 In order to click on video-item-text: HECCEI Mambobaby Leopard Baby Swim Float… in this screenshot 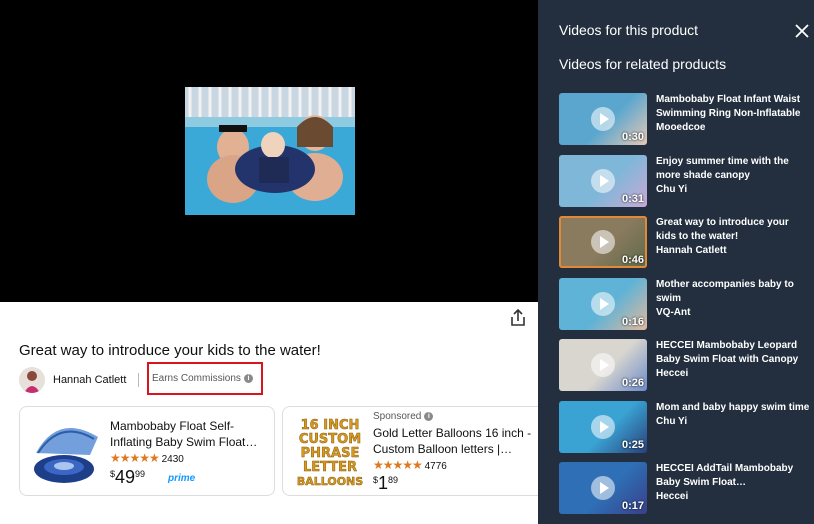, I will do `click(733, 360)`.